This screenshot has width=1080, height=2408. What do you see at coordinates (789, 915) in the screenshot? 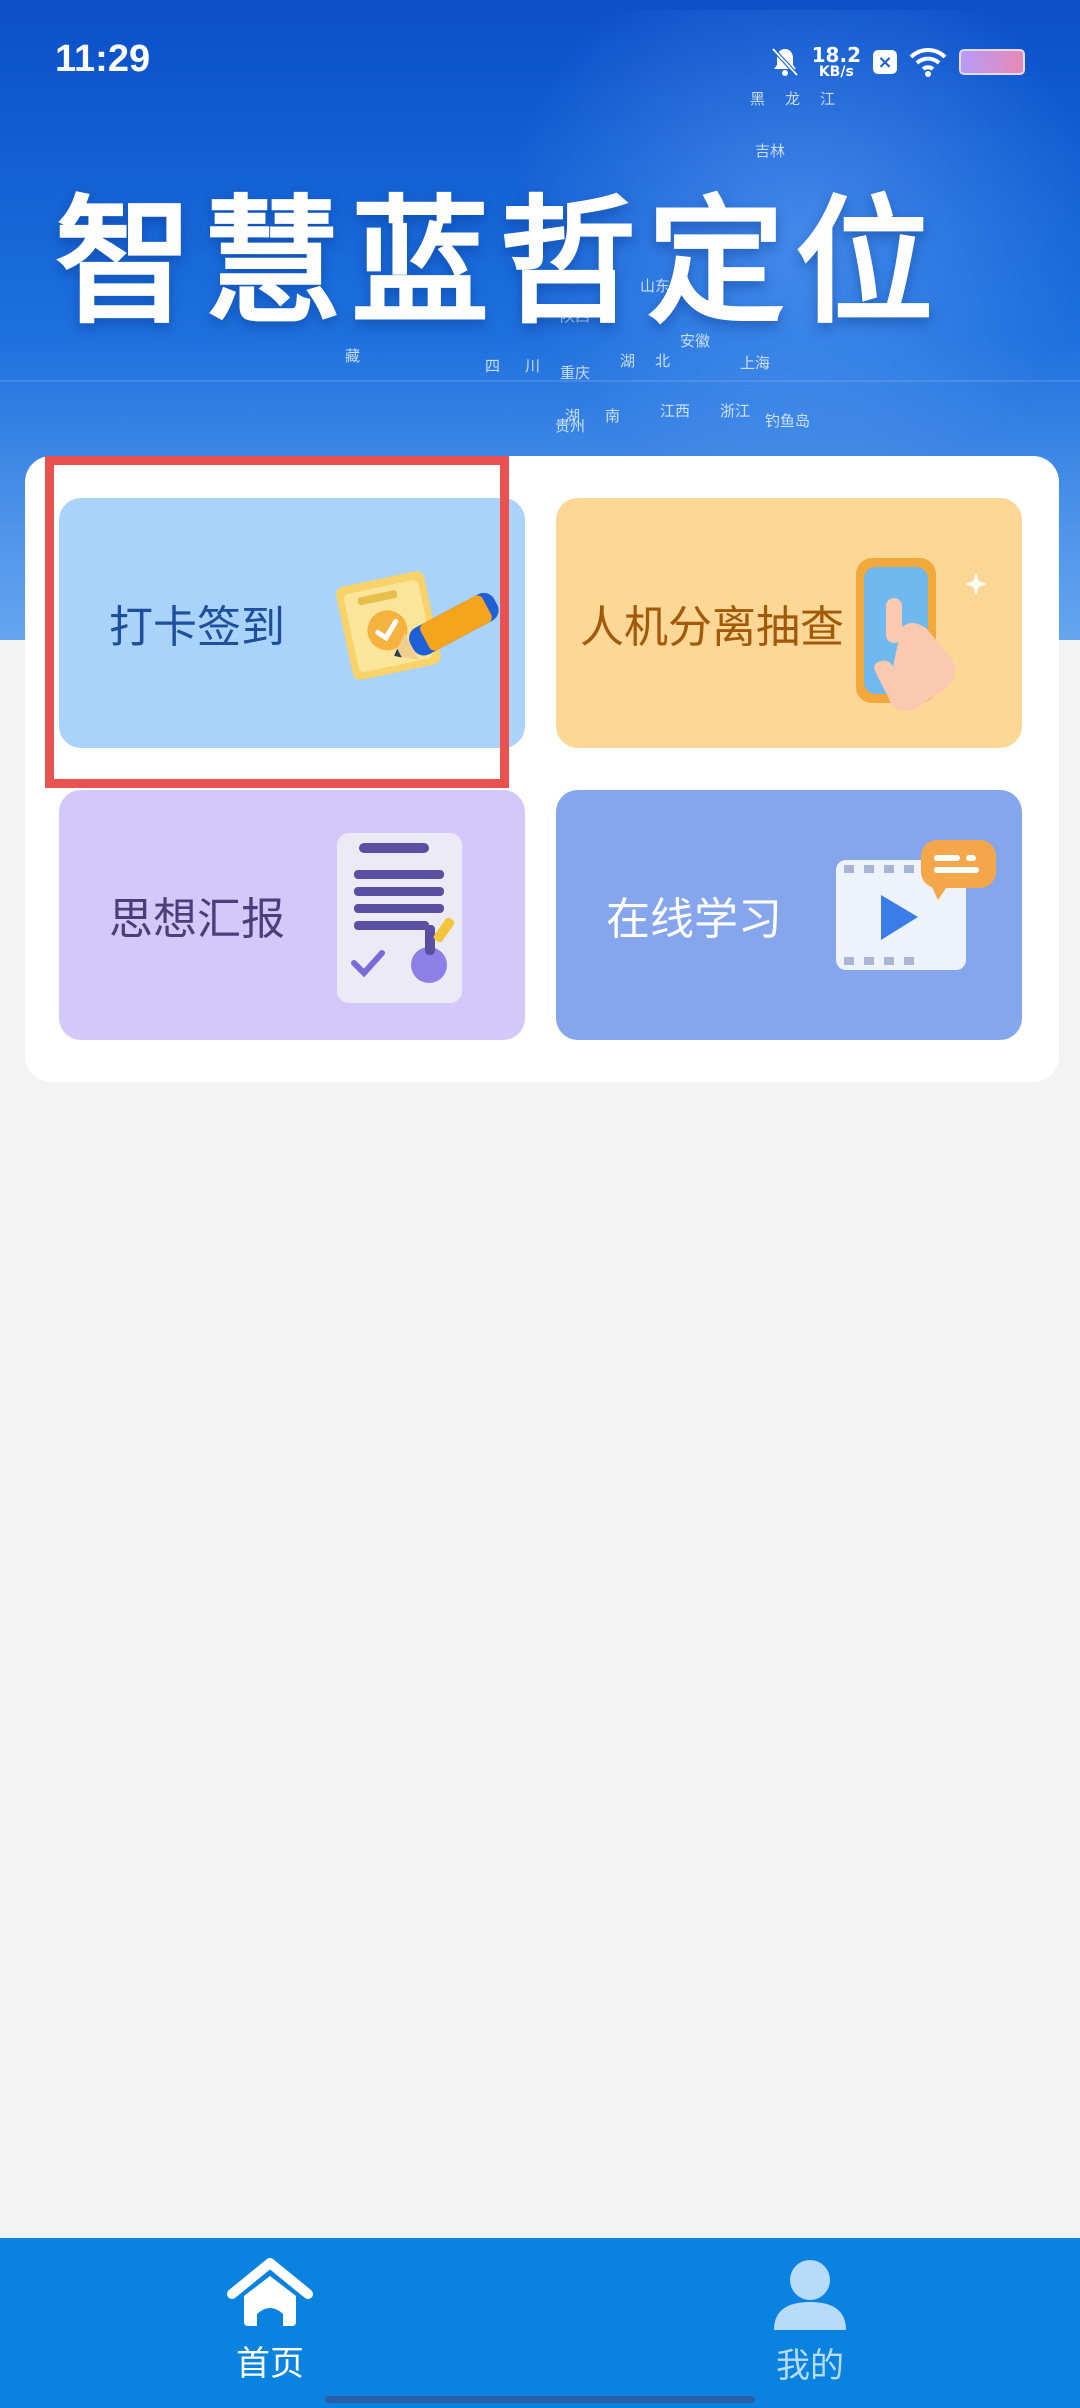
I see `menu-tile-online-learning: 在线学习` at bounding box center [789, 915].